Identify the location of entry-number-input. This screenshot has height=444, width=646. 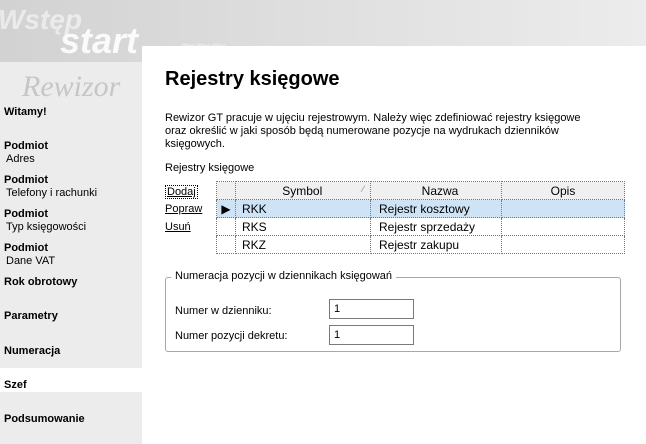
(371, 335).